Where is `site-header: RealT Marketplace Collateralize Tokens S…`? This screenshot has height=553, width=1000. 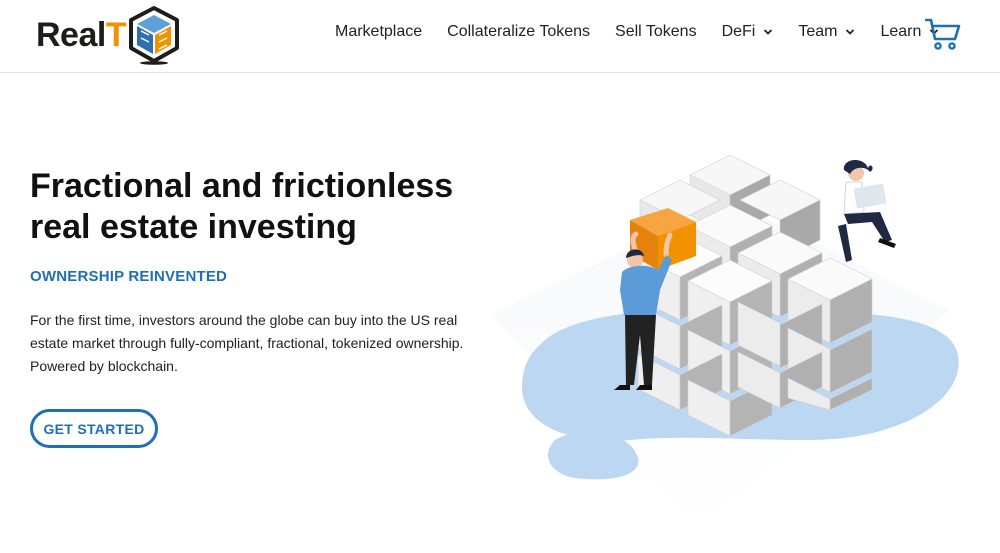
site-header: RealT Marketplace Collateralize Tokens S… is located at coordinates (500, 36).